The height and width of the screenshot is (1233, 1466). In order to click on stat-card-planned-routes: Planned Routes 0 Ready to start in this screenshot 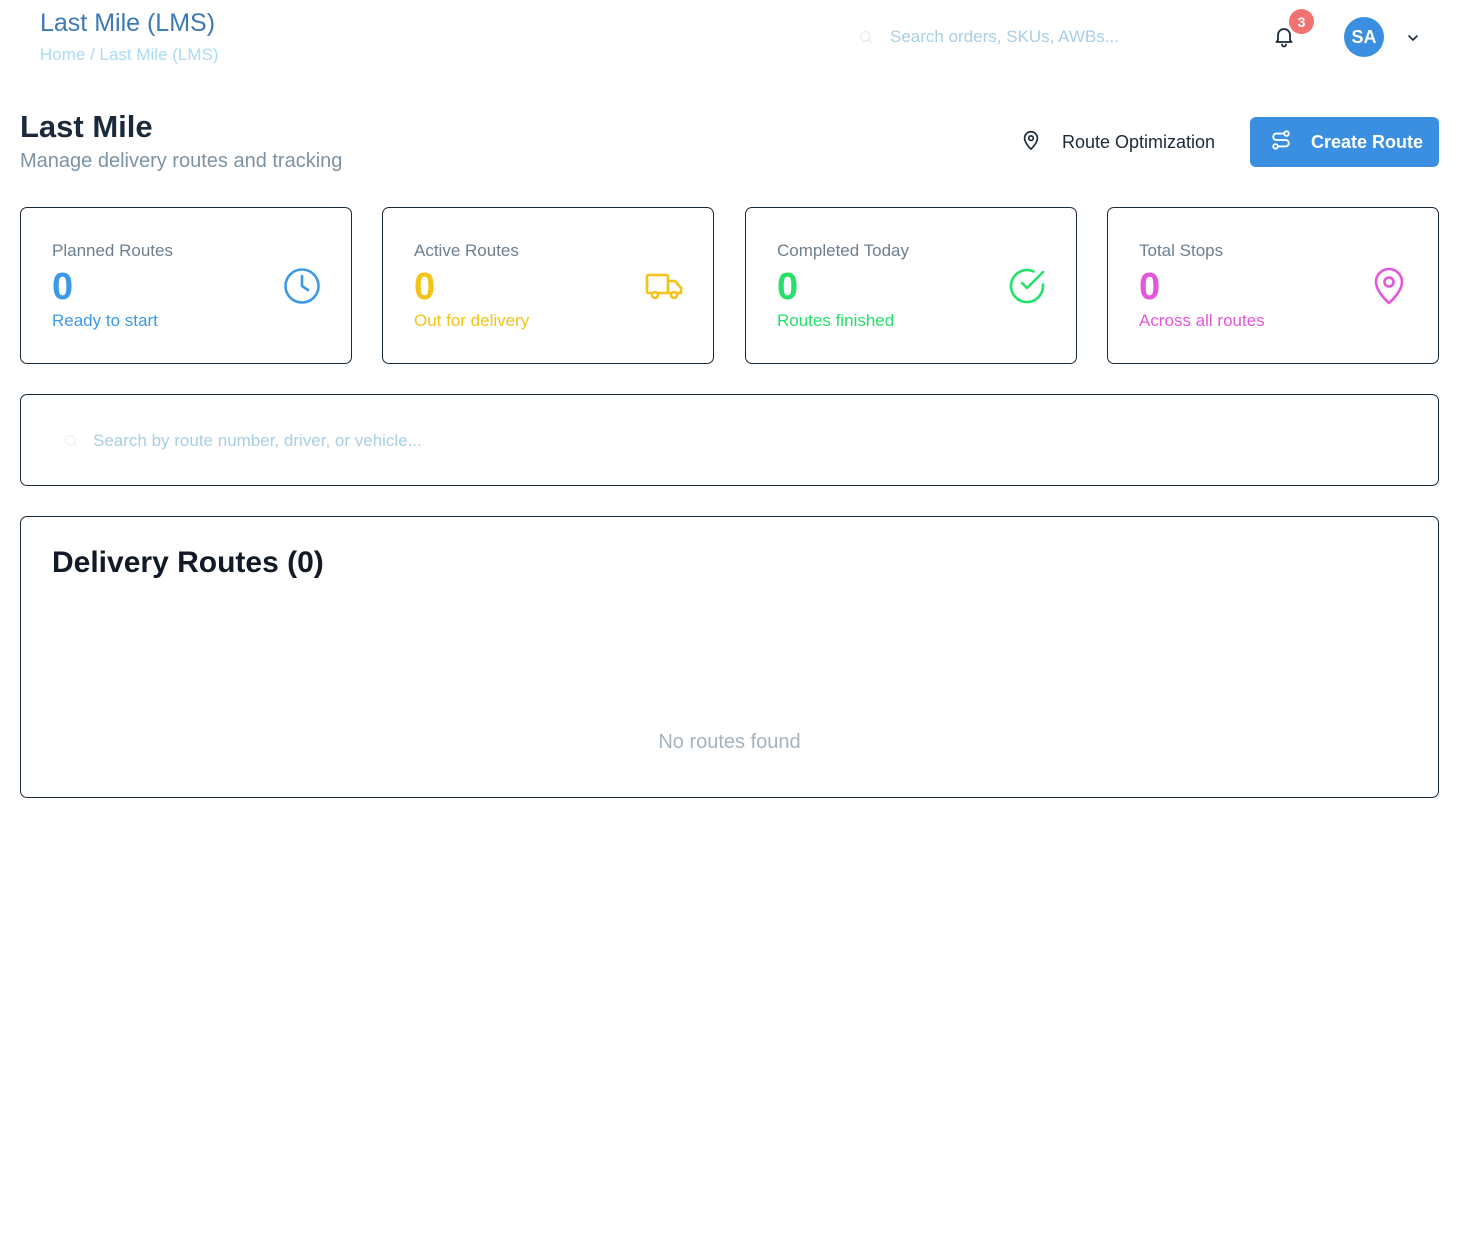, I will do `click(186, 285)`.